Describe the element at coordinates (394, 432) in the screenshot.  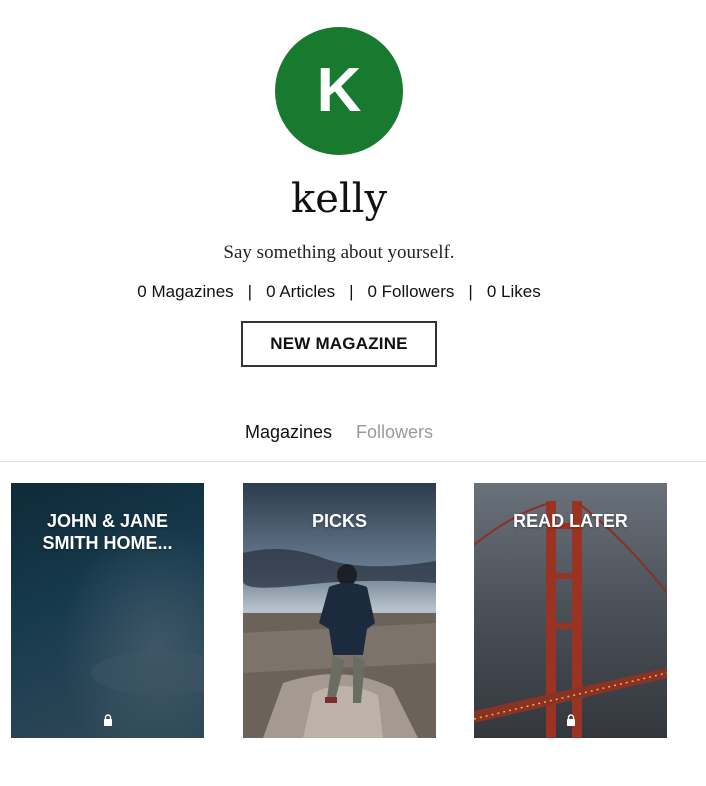
I see `tab-followers: Followers` at that location.